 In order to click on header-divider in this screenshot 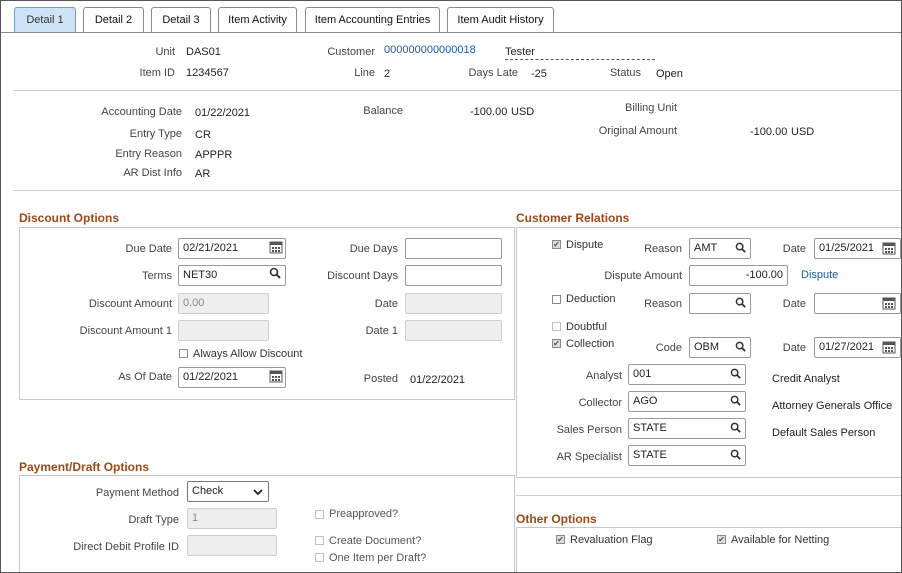, I will do `click(457, 90)`.